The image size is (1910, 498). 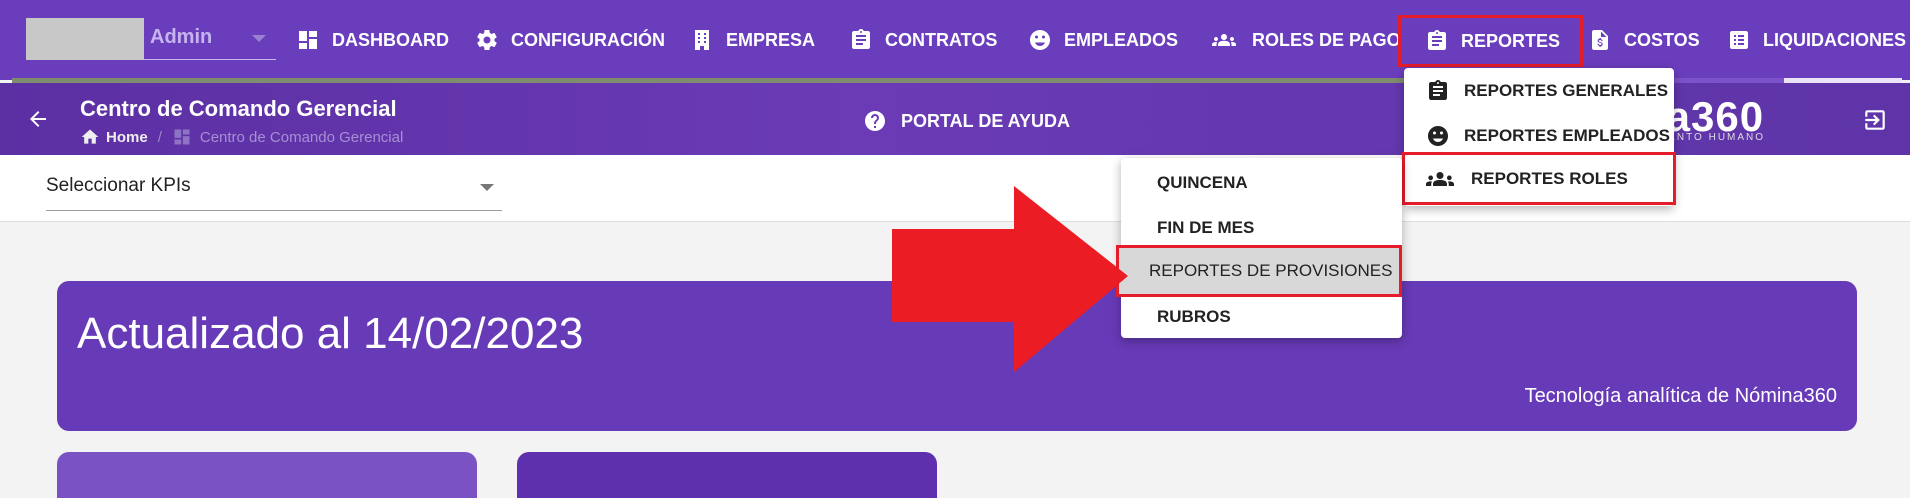 What do you see at coordinates (1194, 316) in the screenshot?
I see `submenu-item-label: RUBROS` at bounding box center [1194, 316].